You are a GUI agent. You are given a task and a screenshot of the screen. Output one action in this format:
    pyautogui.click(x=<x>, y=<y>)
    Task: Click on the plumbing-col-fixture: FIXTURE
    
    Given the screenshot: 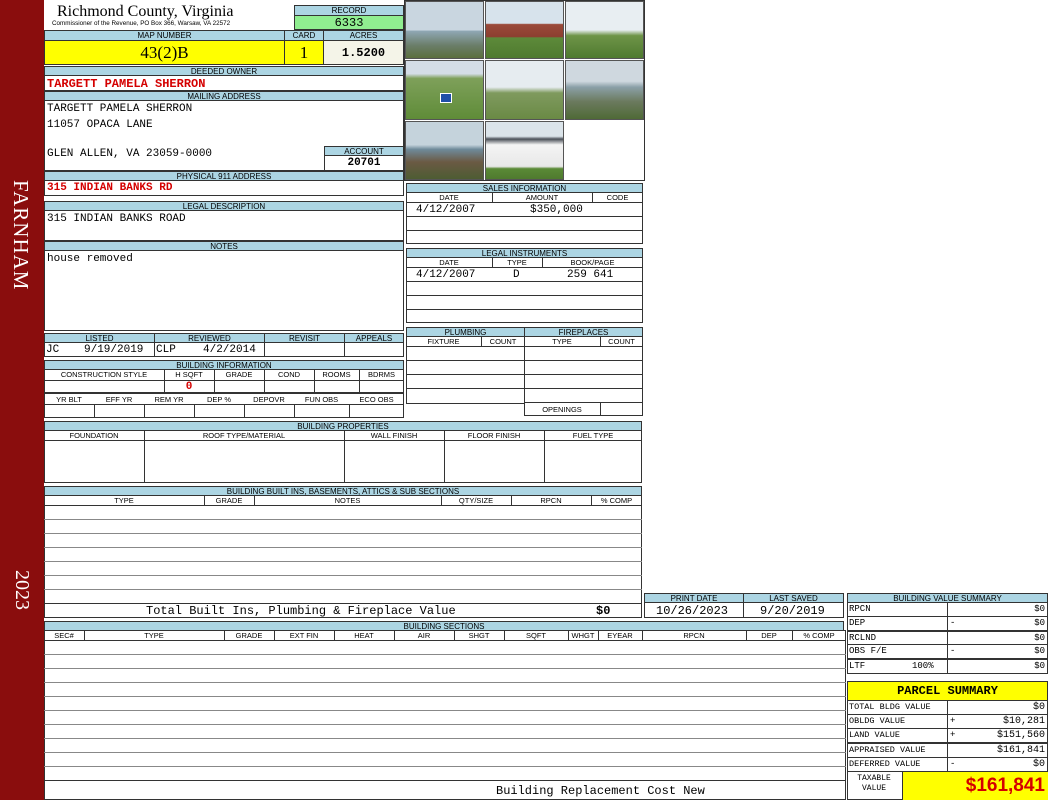 What is the action you would take?
    pyautogui.click(x=443, y=341)
    